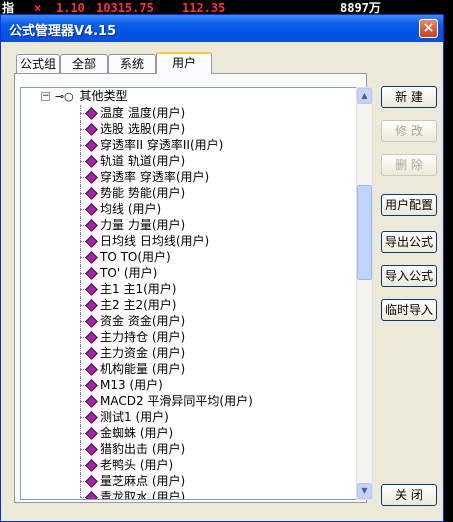  Describe the element at coordinates (143, 369) in the screenshot. I see `tree-item-label: 机构能量 (用户)` at that location.